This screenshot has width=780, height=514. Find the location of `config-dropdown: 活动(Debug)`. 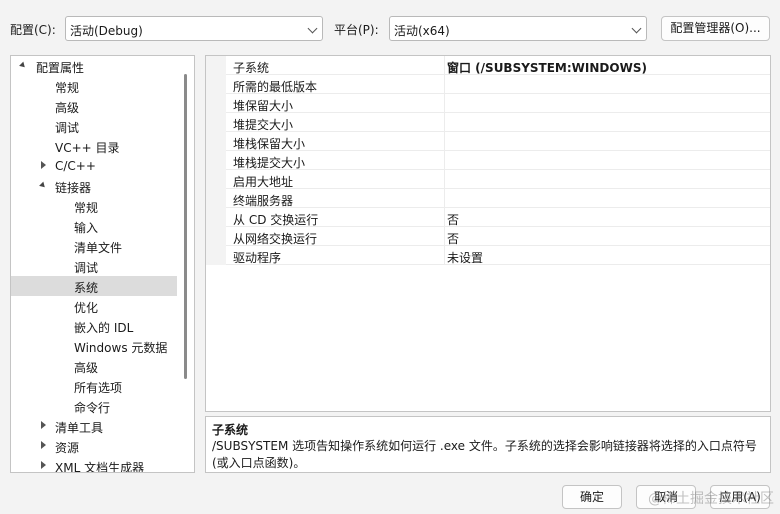

config-dropdown: 活动(Debug) is located at coordinates (194, 28).